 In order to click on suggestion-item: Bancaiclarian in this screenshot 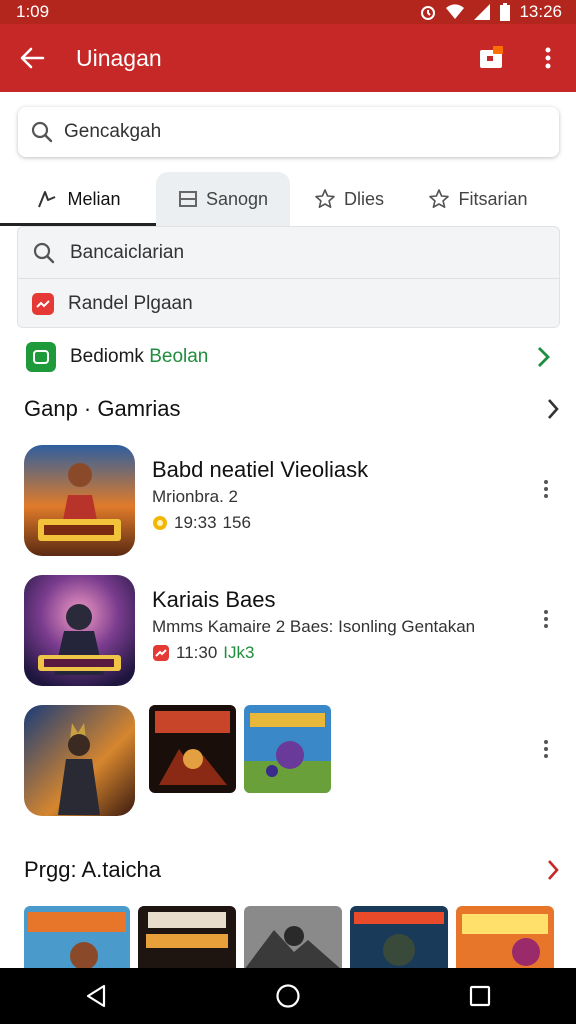, I will do `click(288, 252)`.